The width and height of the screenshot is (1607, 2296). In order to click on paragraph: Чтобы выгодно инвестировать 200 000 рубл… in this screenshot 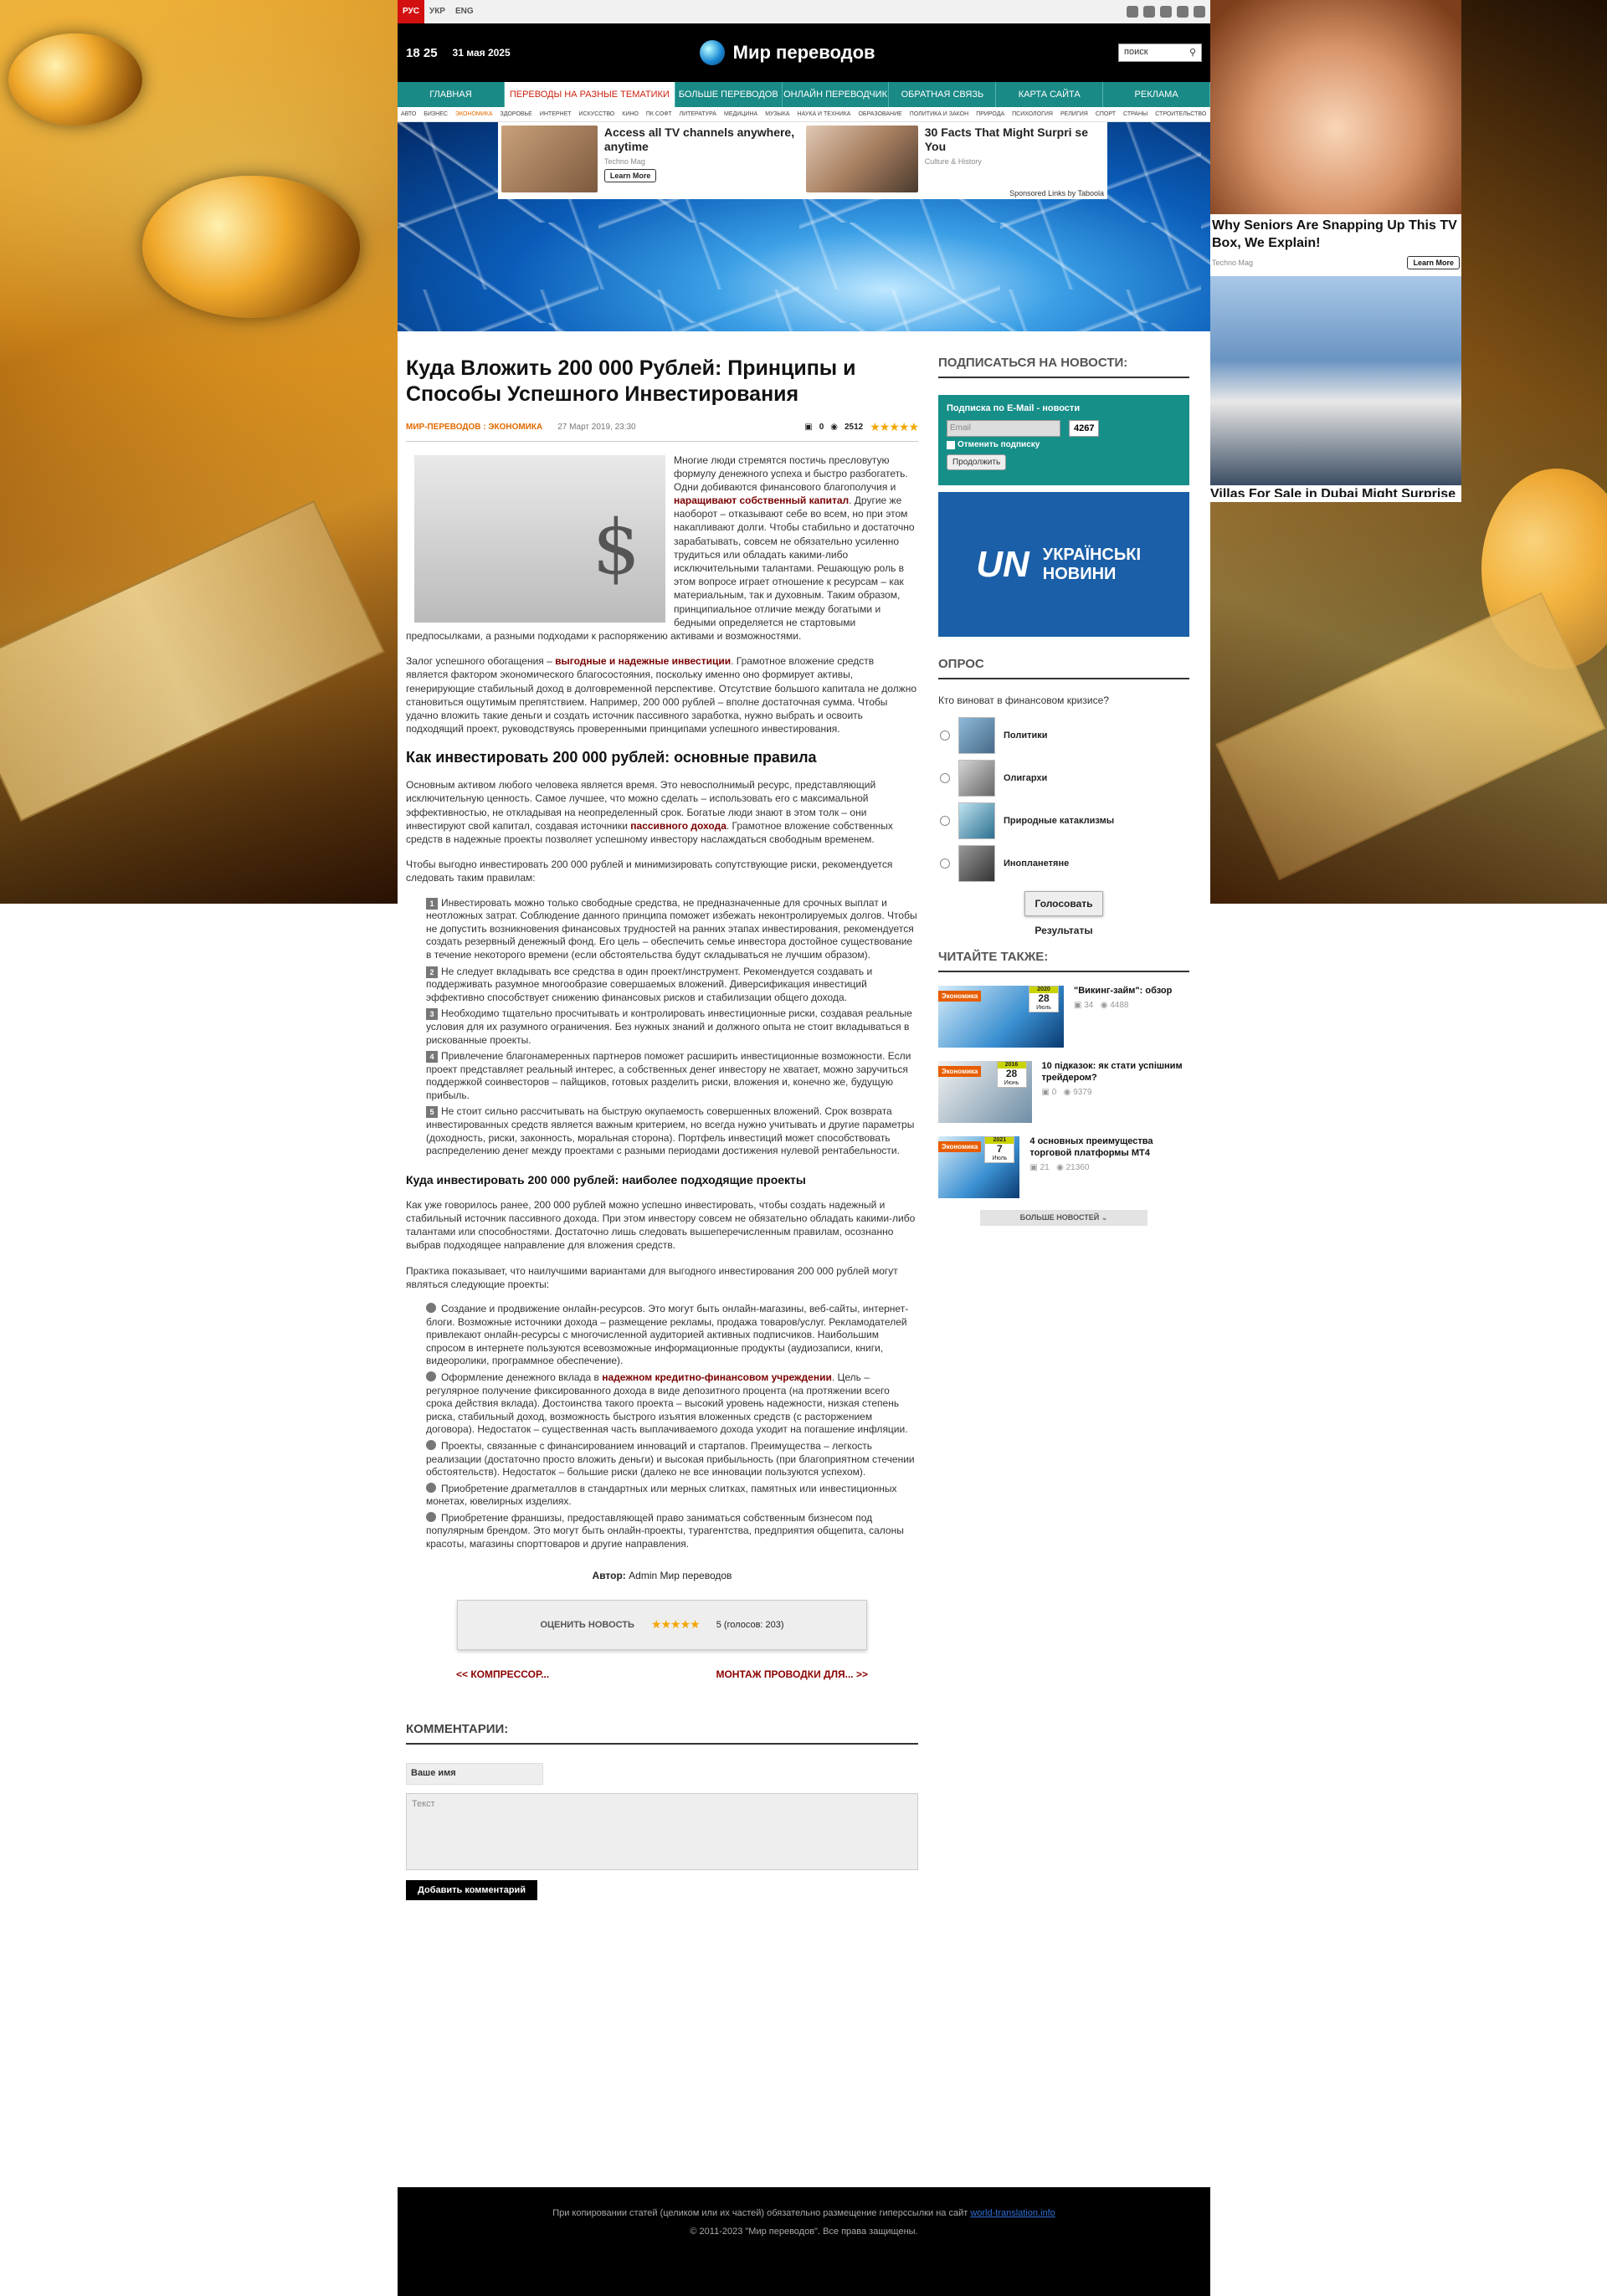, I will do `click(649, 871)`.